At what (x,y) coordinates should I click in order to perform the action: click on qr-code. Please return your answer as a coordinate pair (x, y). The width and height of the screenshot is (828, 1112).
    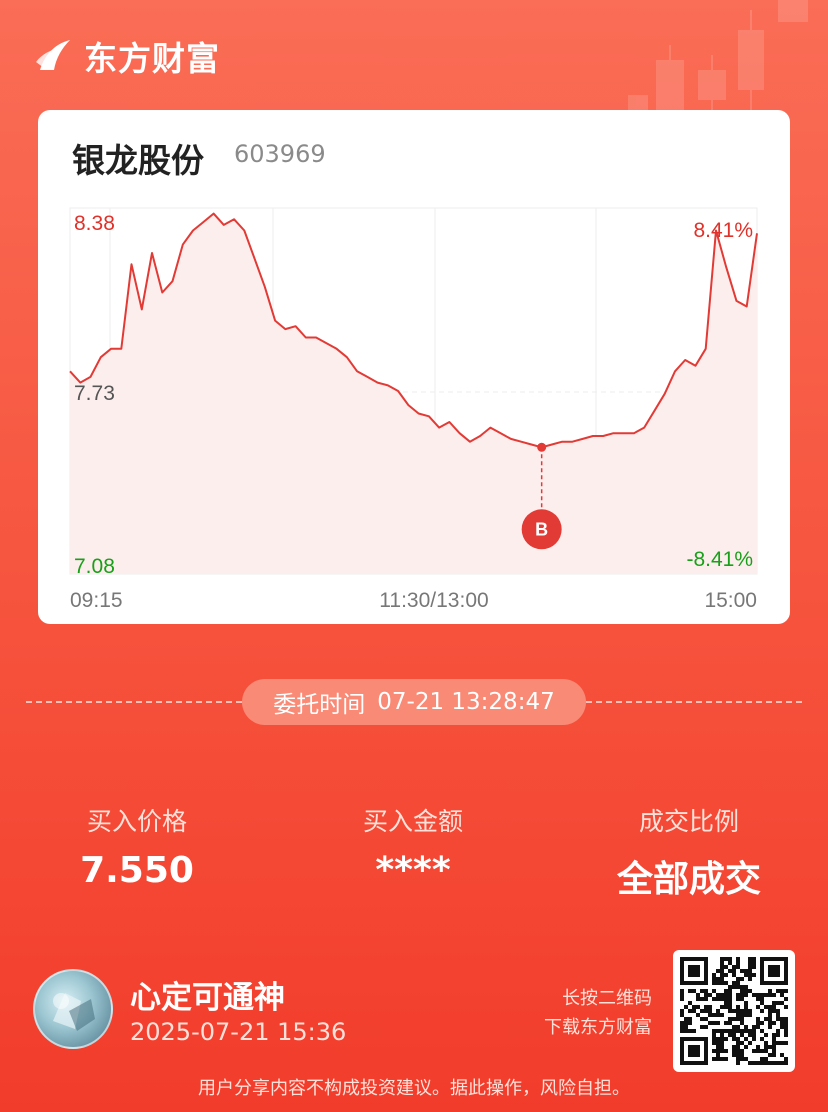
    Looking at the image, I should click on (734, 1011).